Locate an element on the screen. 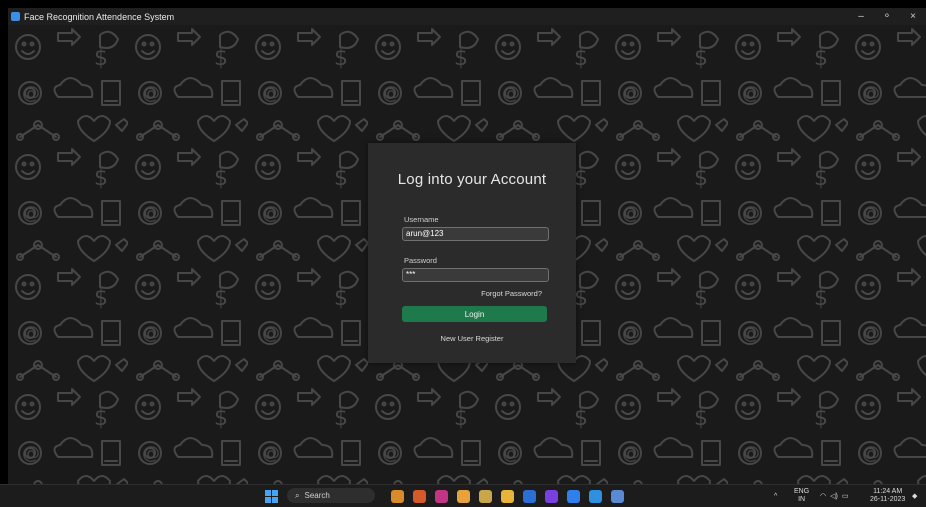 The width and height of the screenshot is (926, 507). password-field: *** is located at coordinates (475, 275).